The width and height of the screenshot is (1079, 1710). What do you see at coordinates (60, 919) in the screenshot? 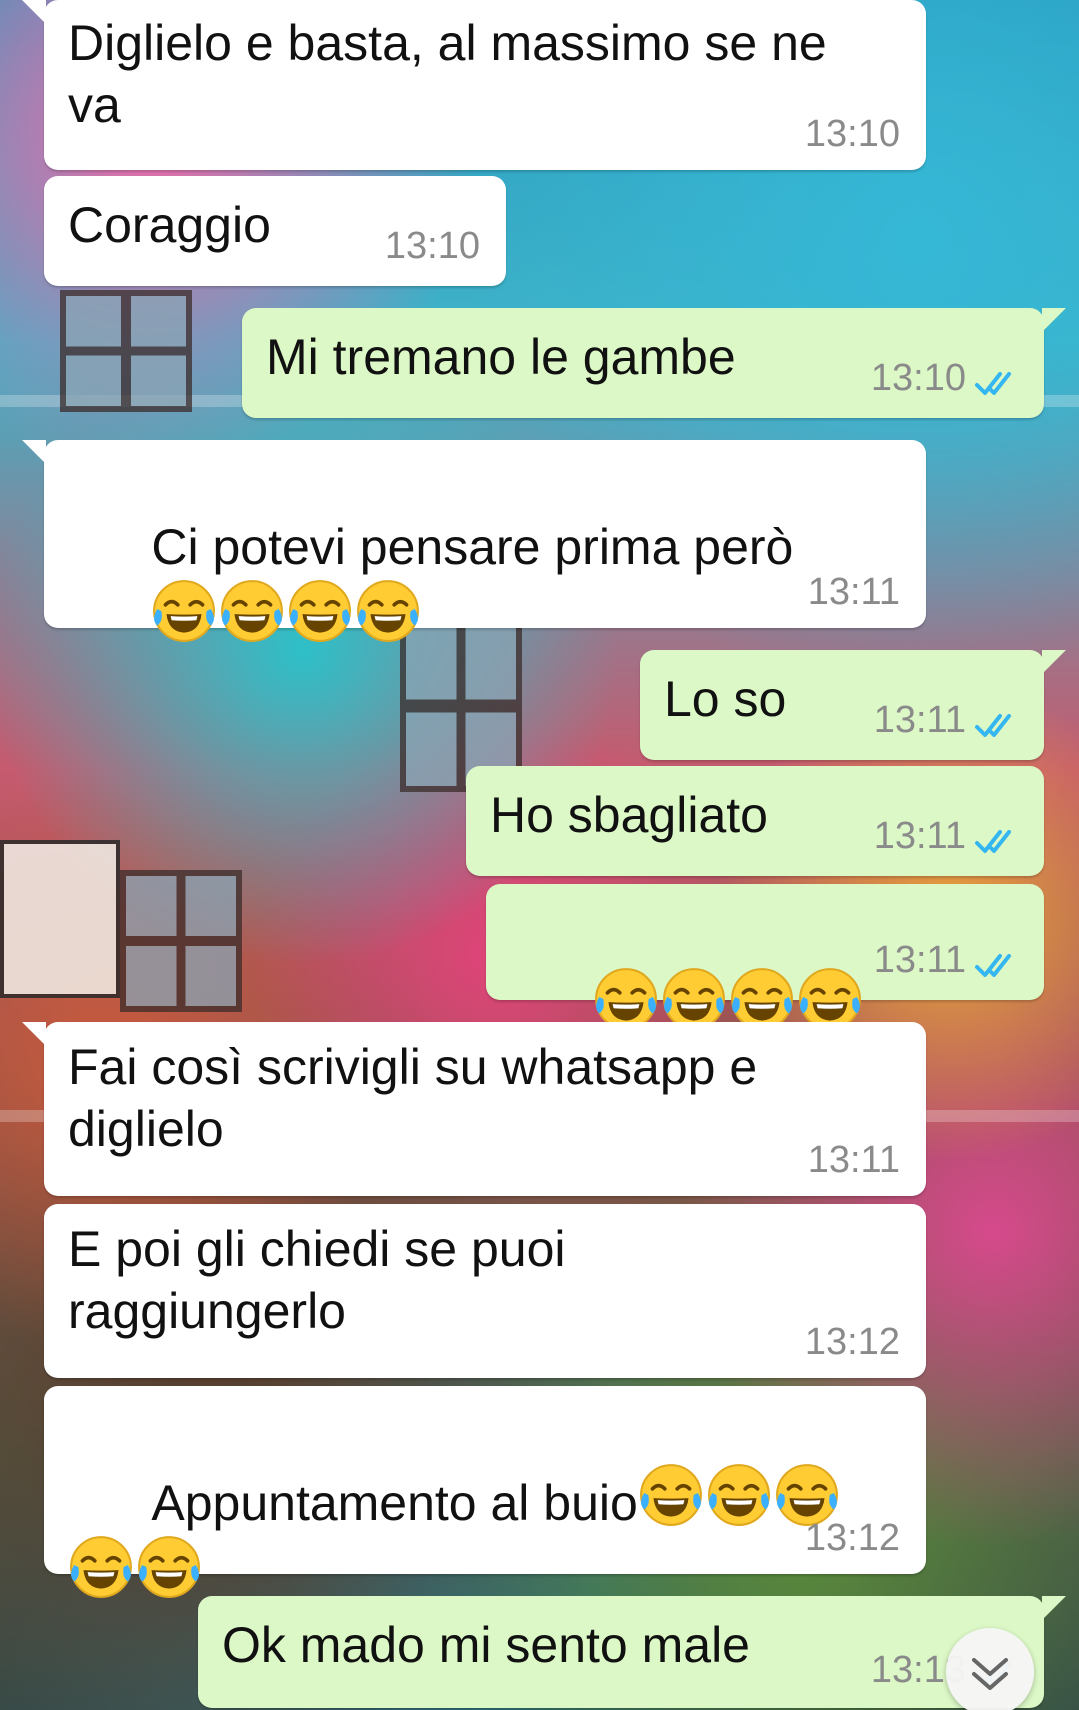
I see `wallpaper-sign` at bounding box center [60, 919].